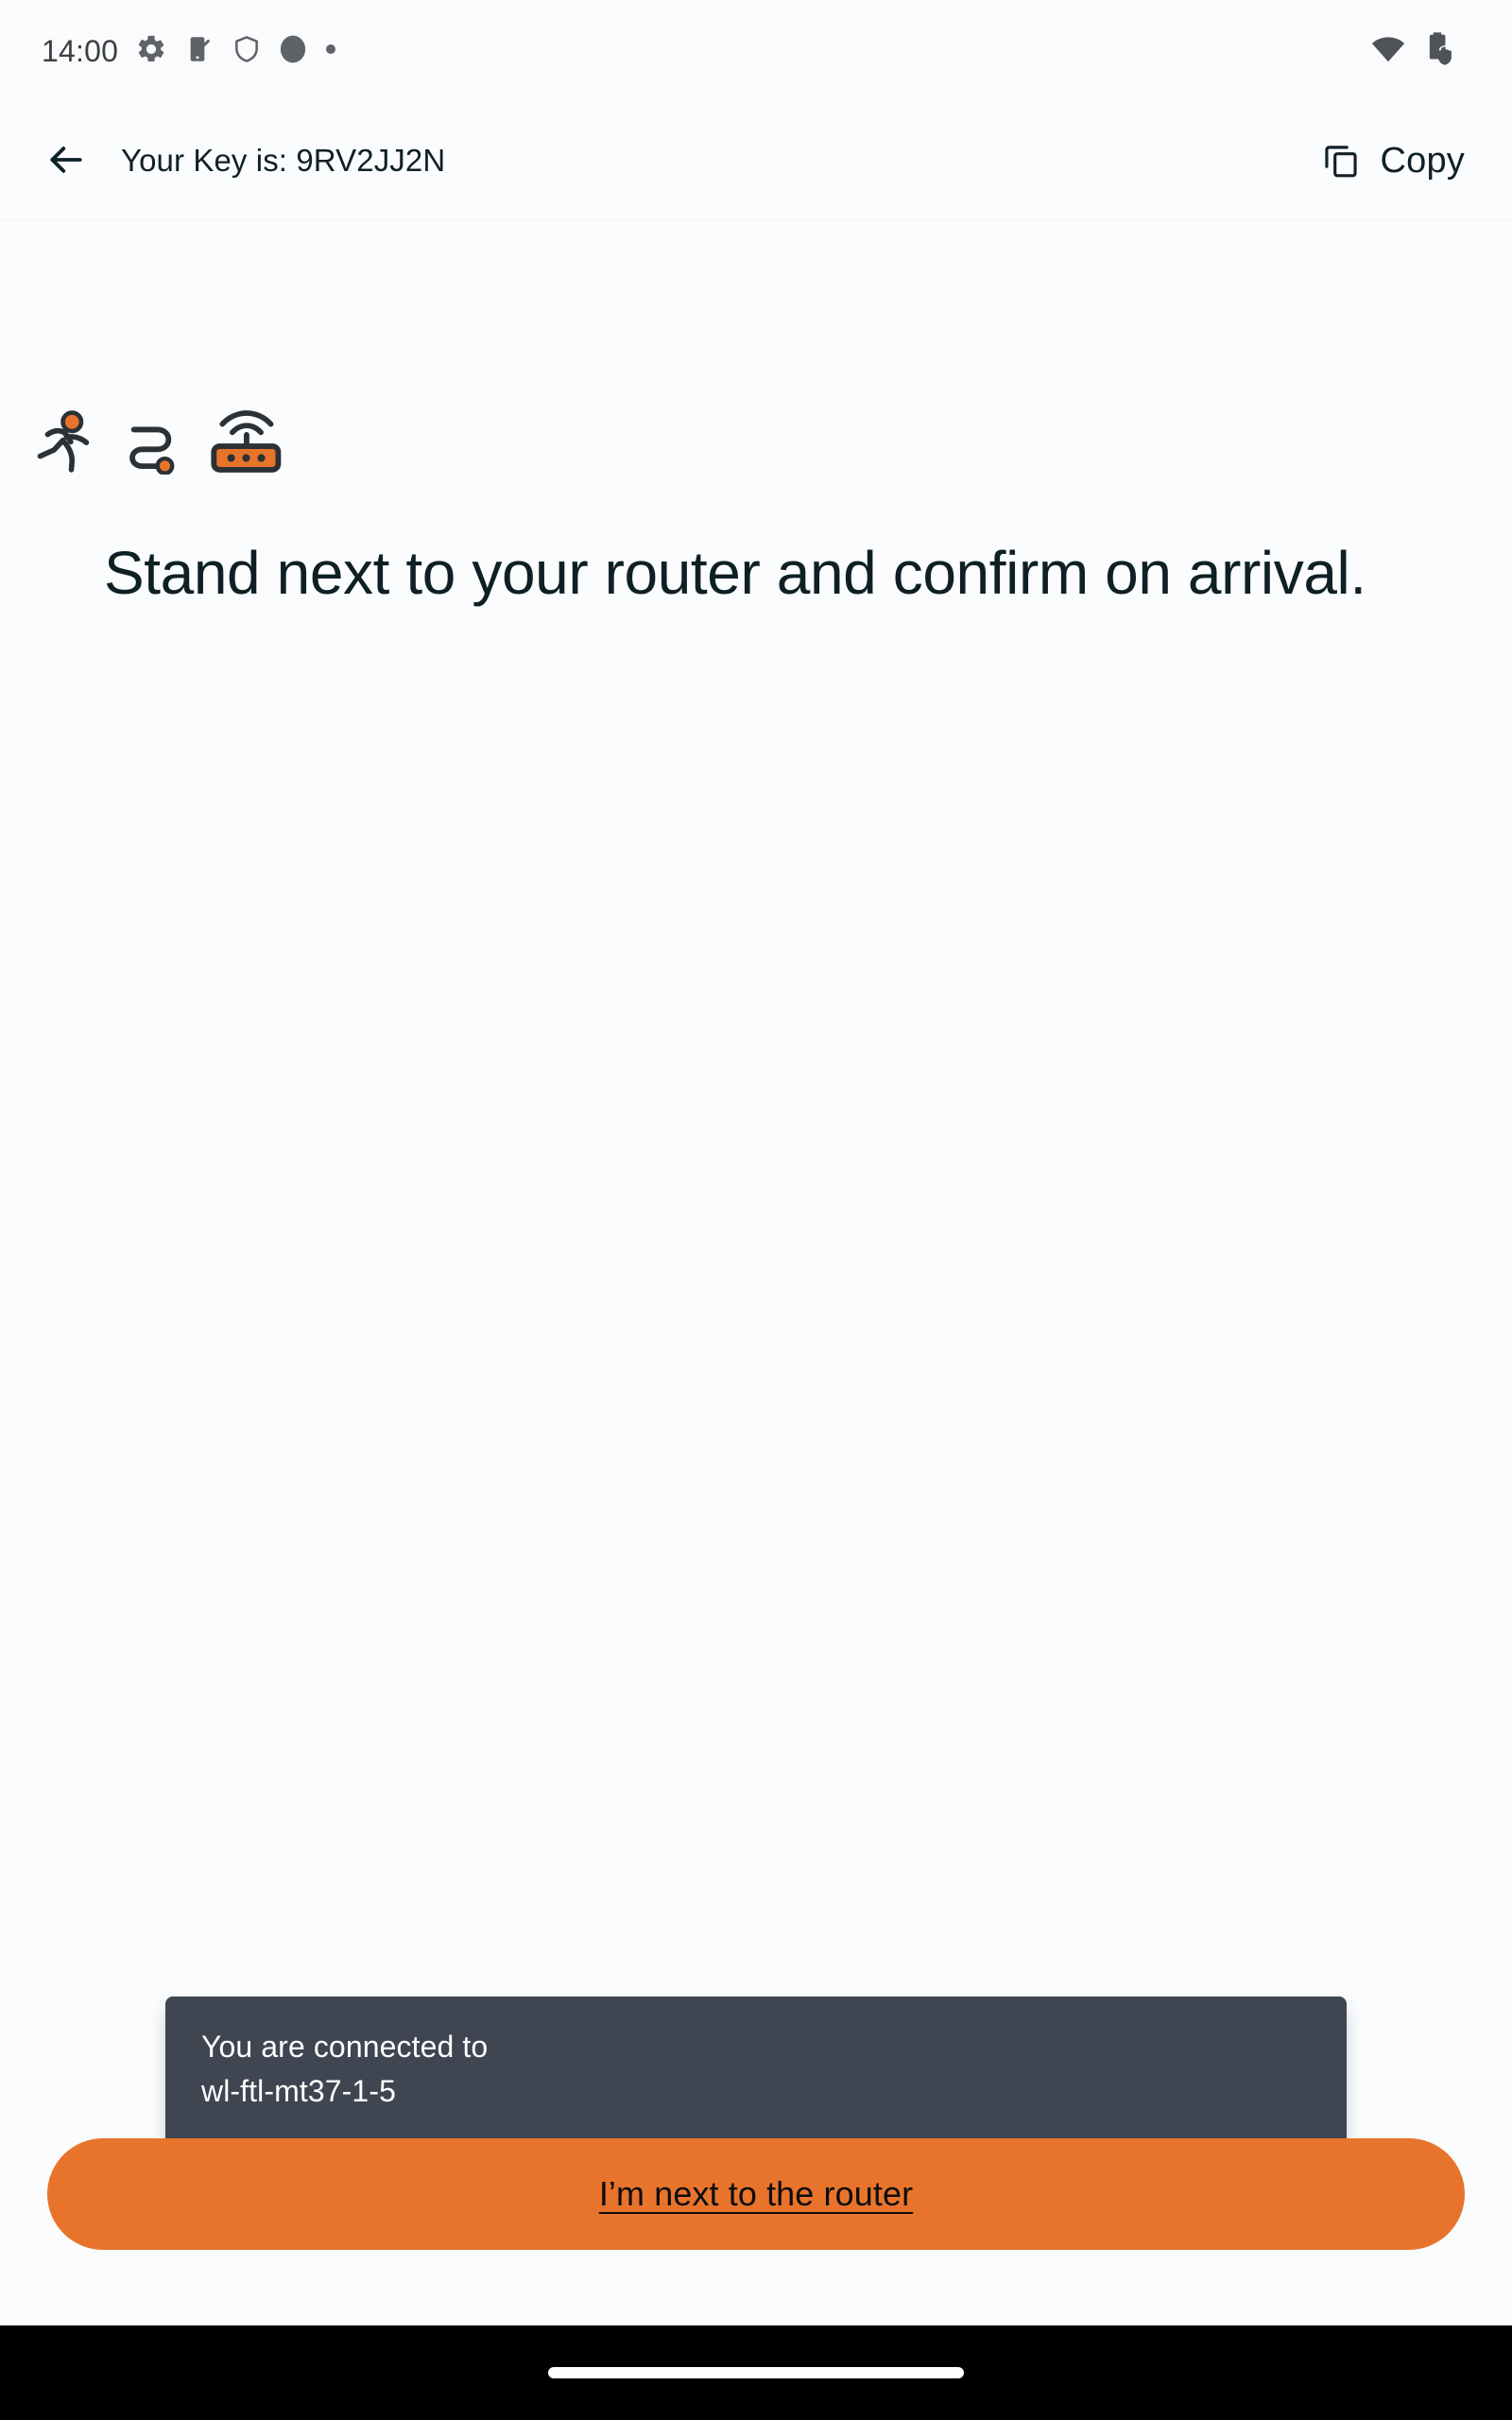 Image resolution: width=1512 pixels, height=2420 pixels. I want to click on shield-icon, so click(247, 51).